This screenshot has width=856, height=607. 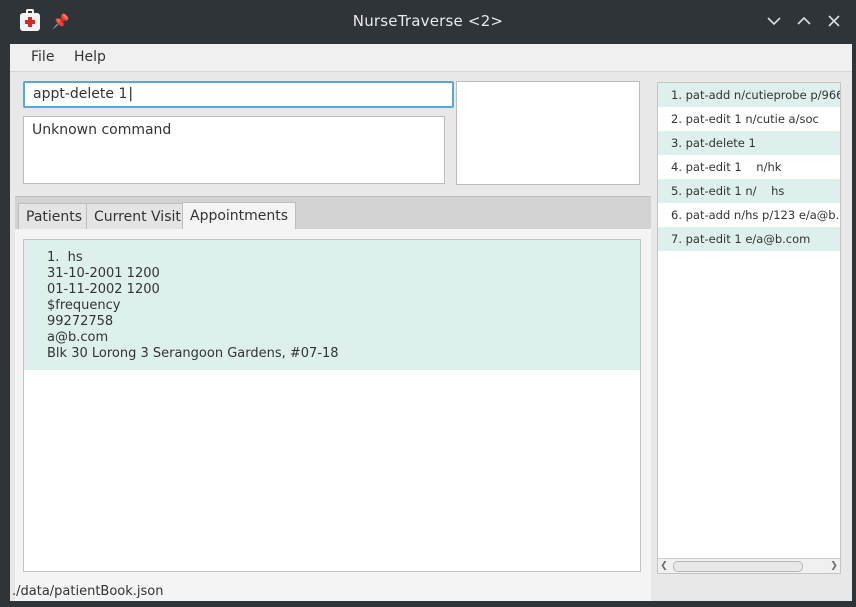 What do you see at coordinates (749, 143) in the screenshot?
I see `history-item: 3. pat-delete 1` at bounding box center [749, 143].